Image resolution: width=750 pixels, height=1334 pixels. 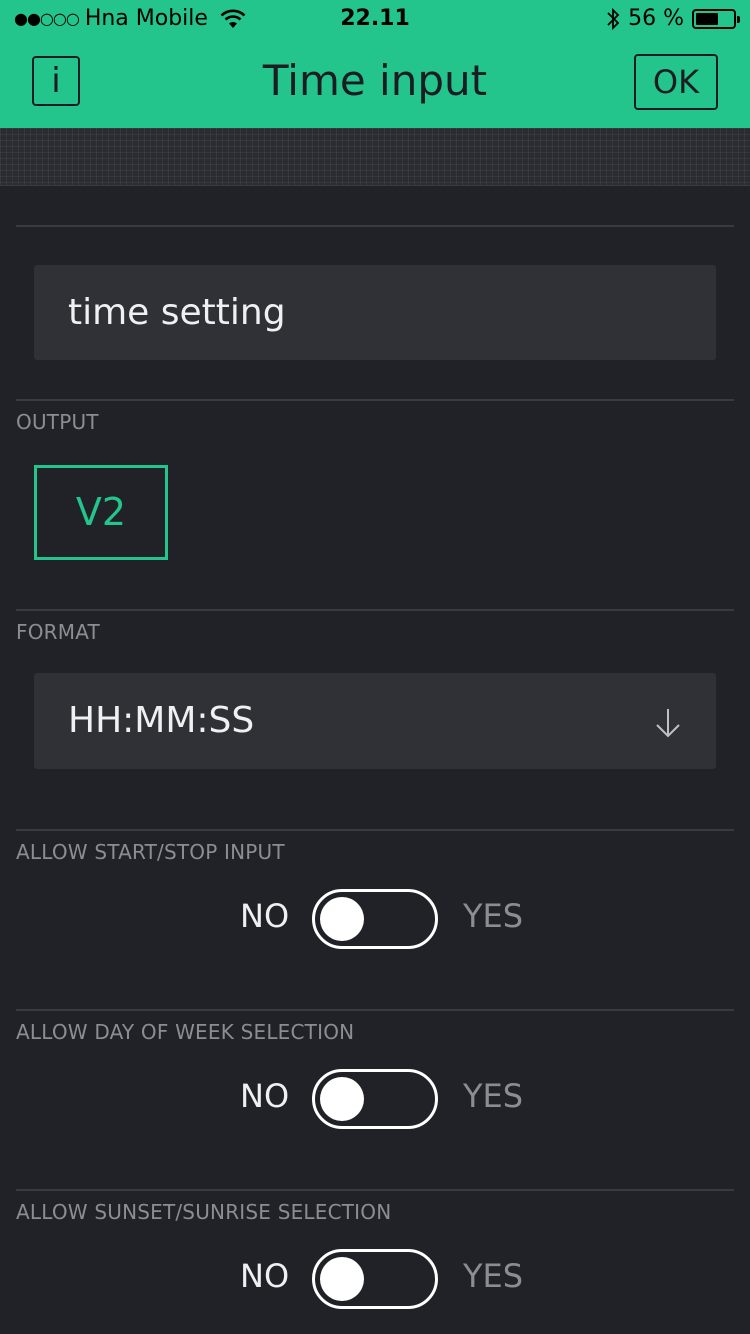 I want to click on day-of-week-toggle, so click(x=375, y=1099).